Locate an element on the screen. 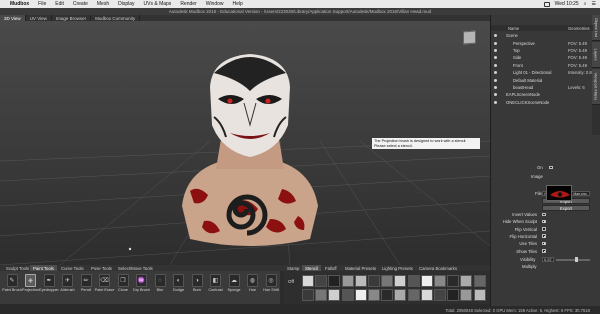 The image size is (600, 314). menu-render: Render is located at coordinates (188, 4).